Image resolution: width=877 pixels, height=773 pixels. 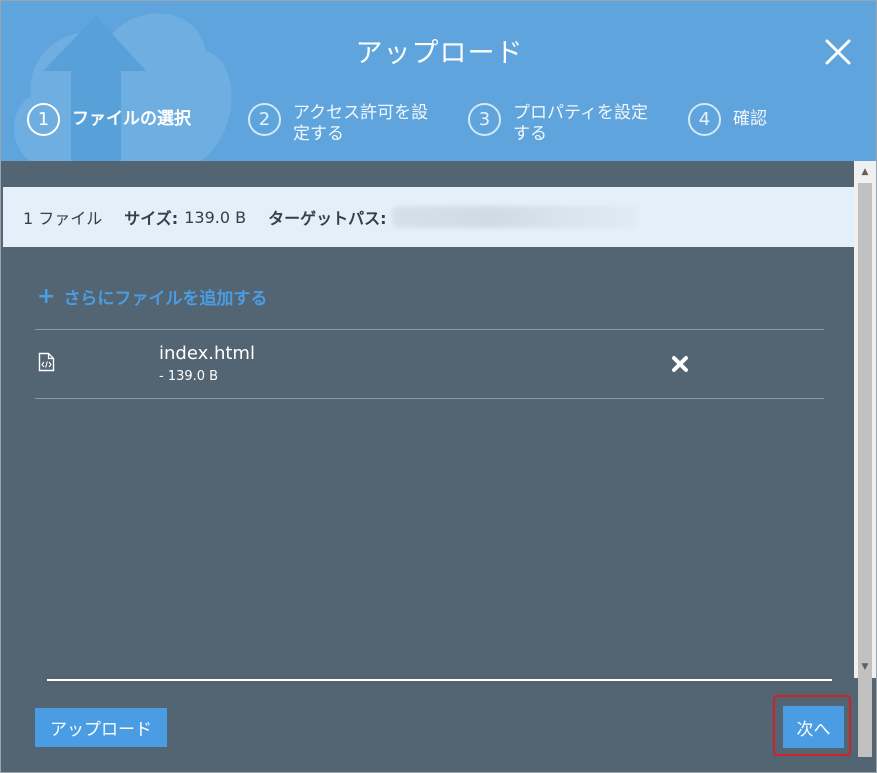 What do you see at coordinates (46, 362) in the screenshot?
I see `code-file-icon` at bounding box center [46, 362].